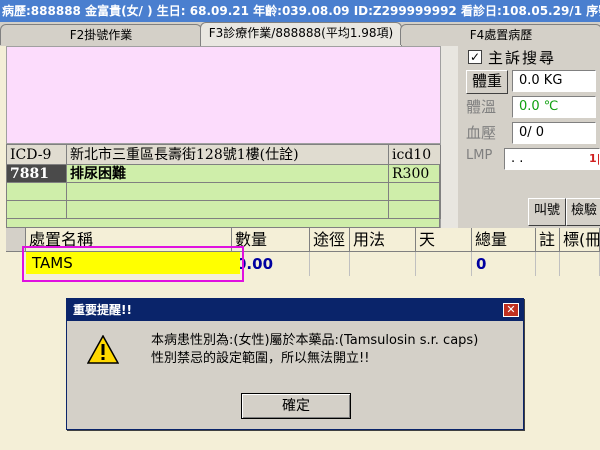  I want to click on temperature-label: 體溫, so click(481, 107).